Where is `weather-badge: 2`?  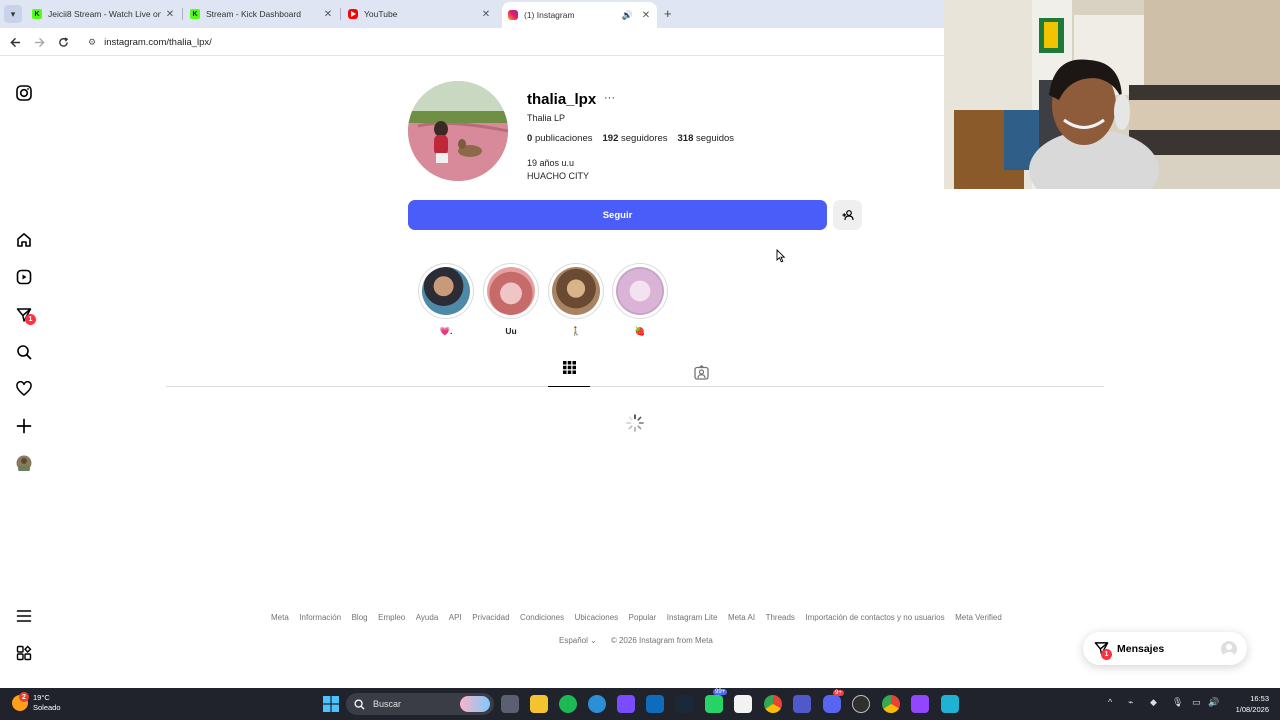
weather-badge: 2 is located at coordinates (24, 697).